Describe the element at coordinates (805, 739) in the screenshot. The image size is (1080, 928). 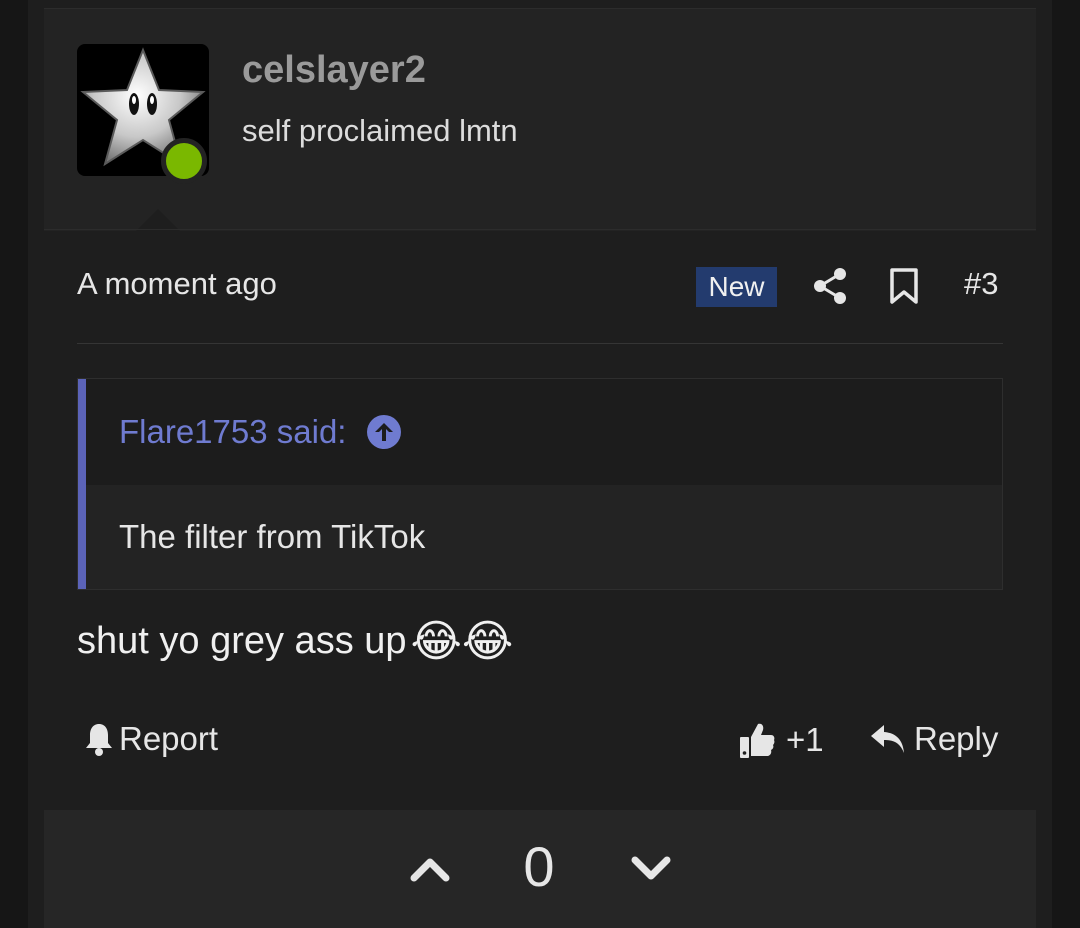
I see `like-count: +1` at that location.